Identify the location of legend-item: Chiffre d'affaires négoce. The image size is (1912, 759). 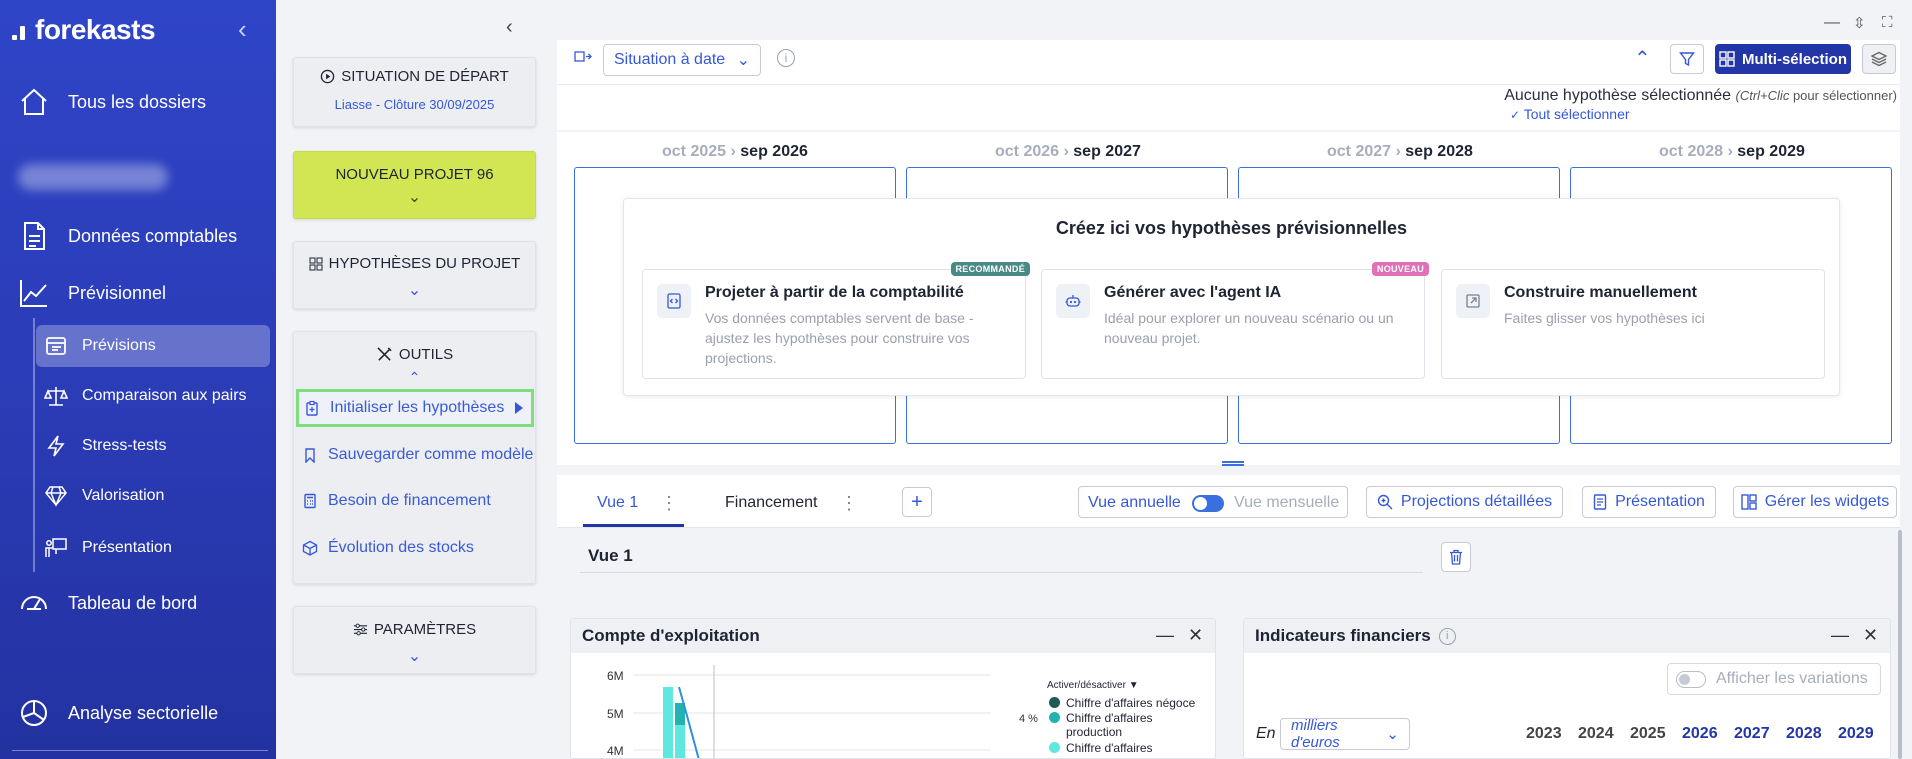
(1122, 703).